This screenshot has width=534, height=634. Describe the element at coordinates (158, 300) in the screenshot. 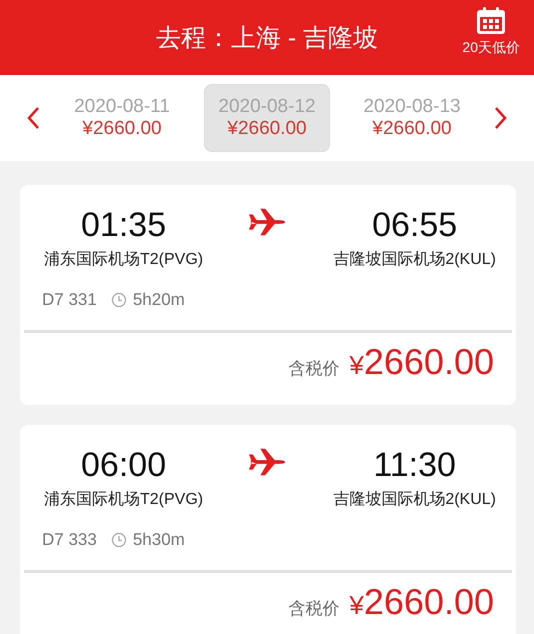

I see `flight-duration: 5h20m` at that location.